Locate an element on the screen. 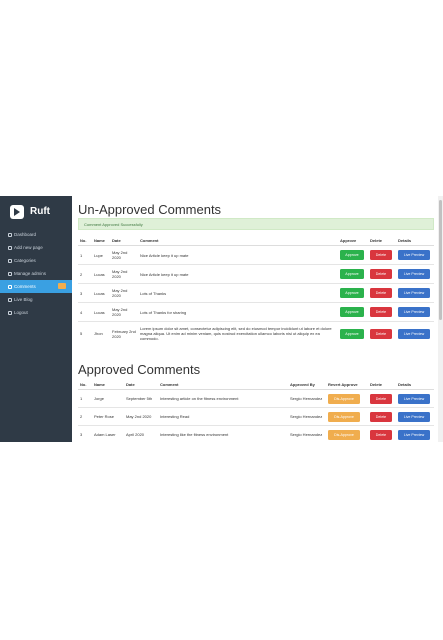  logo-icon is located at coordinates (17, 212).